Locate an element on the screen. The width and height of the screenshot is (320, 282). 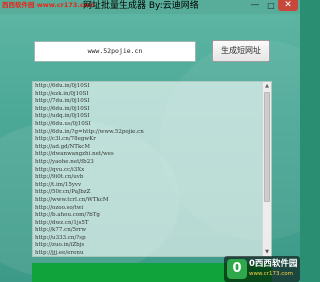
url-input: www.52pojie.cn is located at coordinates (115, 51).